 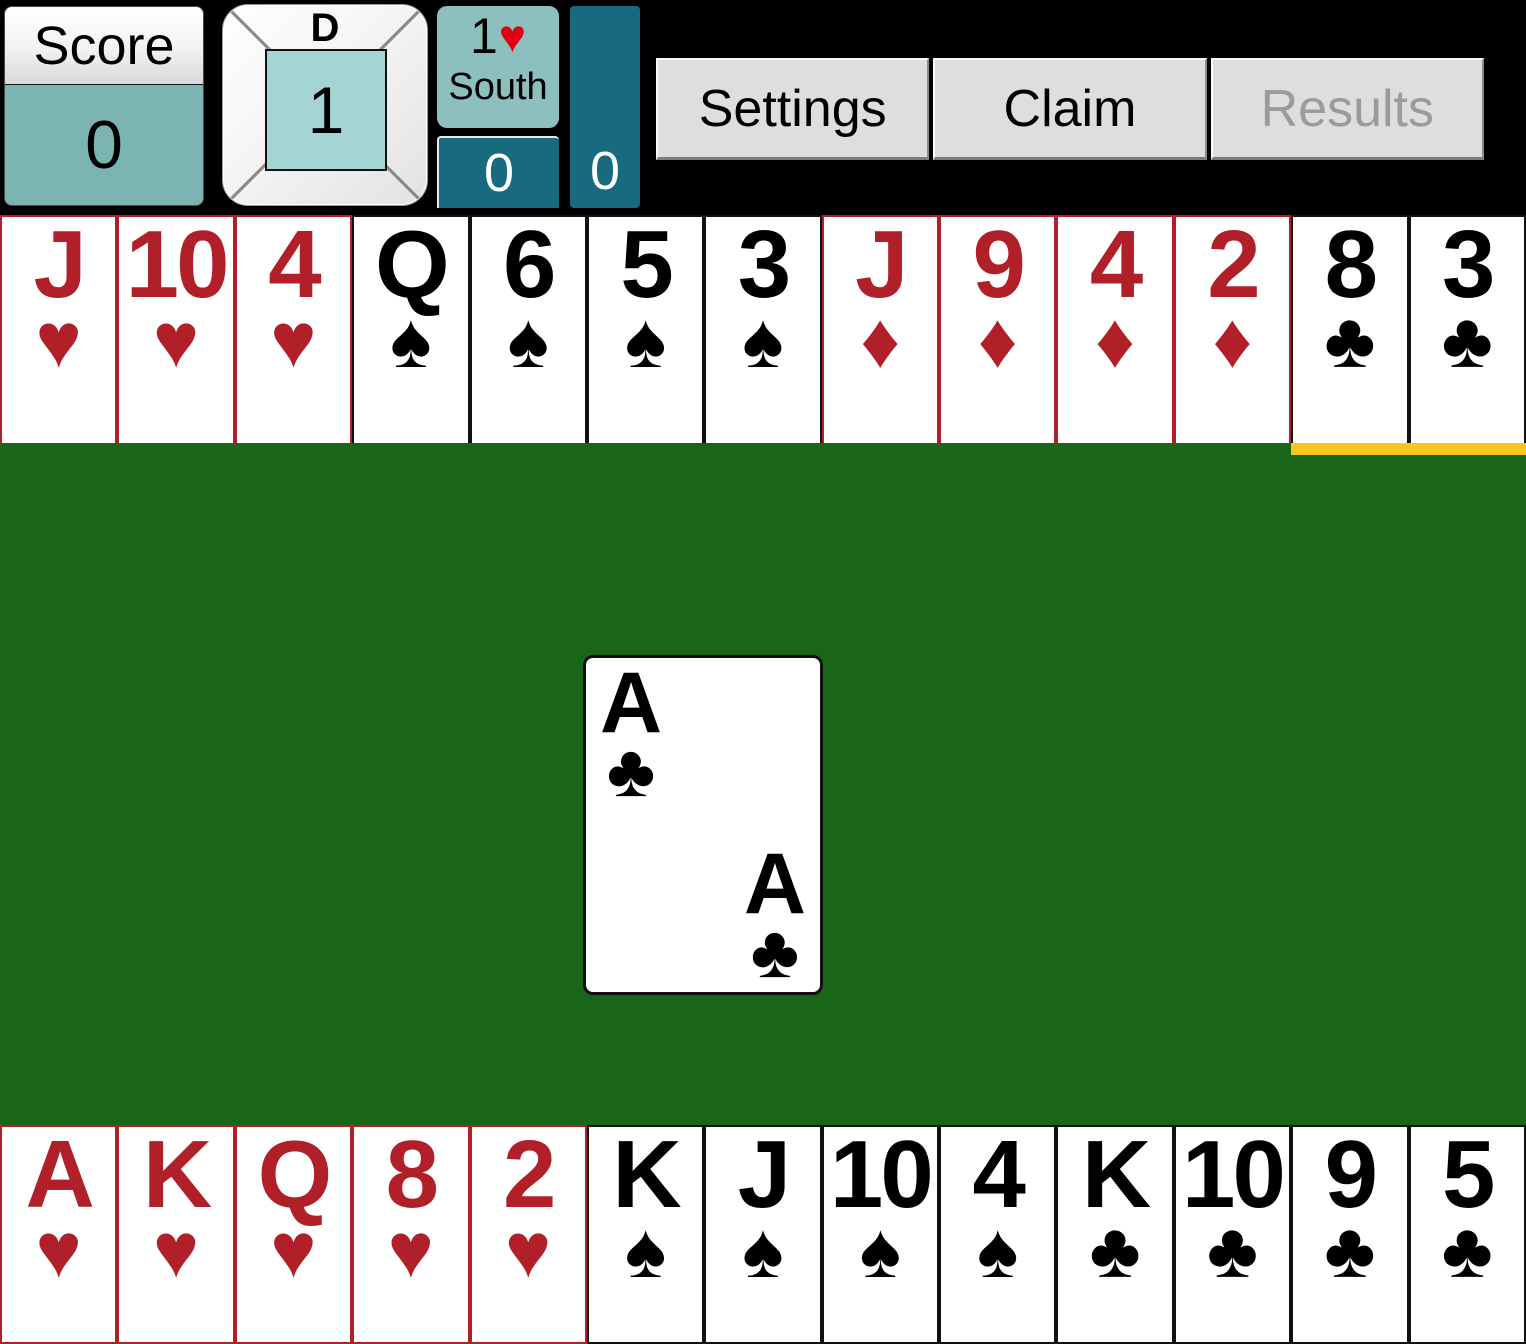 What do you see at coordinates (483, 36) in the screenshot?
I see `contract-level: 1` at bounding box center [483, 36].